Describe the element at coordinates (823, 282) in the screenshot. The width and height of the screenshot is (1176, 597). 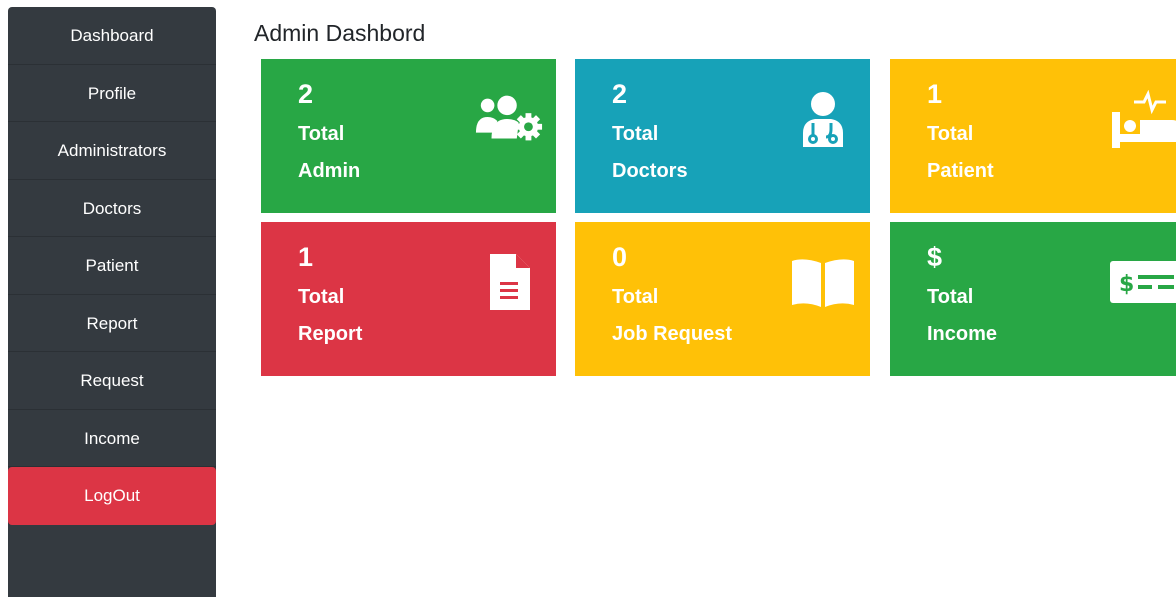
I see `book-open-icon` at that location.